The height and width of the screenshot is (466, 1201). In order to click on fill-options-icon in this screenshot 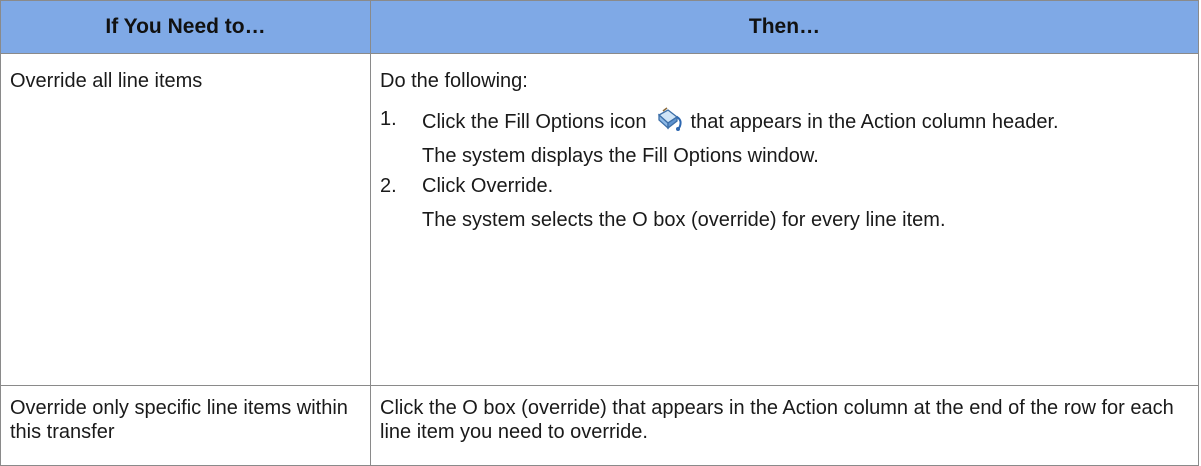, I will do `click(669, 120)`.